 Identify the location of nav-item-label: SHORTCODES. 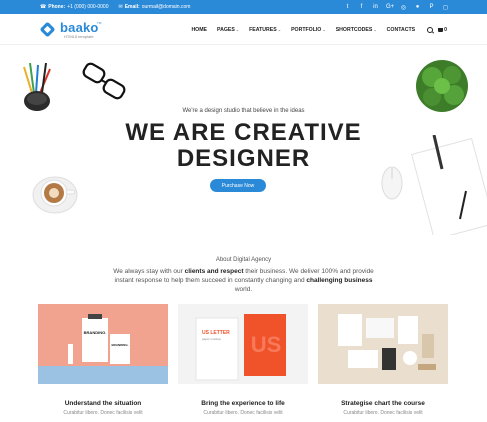
(354, 29).